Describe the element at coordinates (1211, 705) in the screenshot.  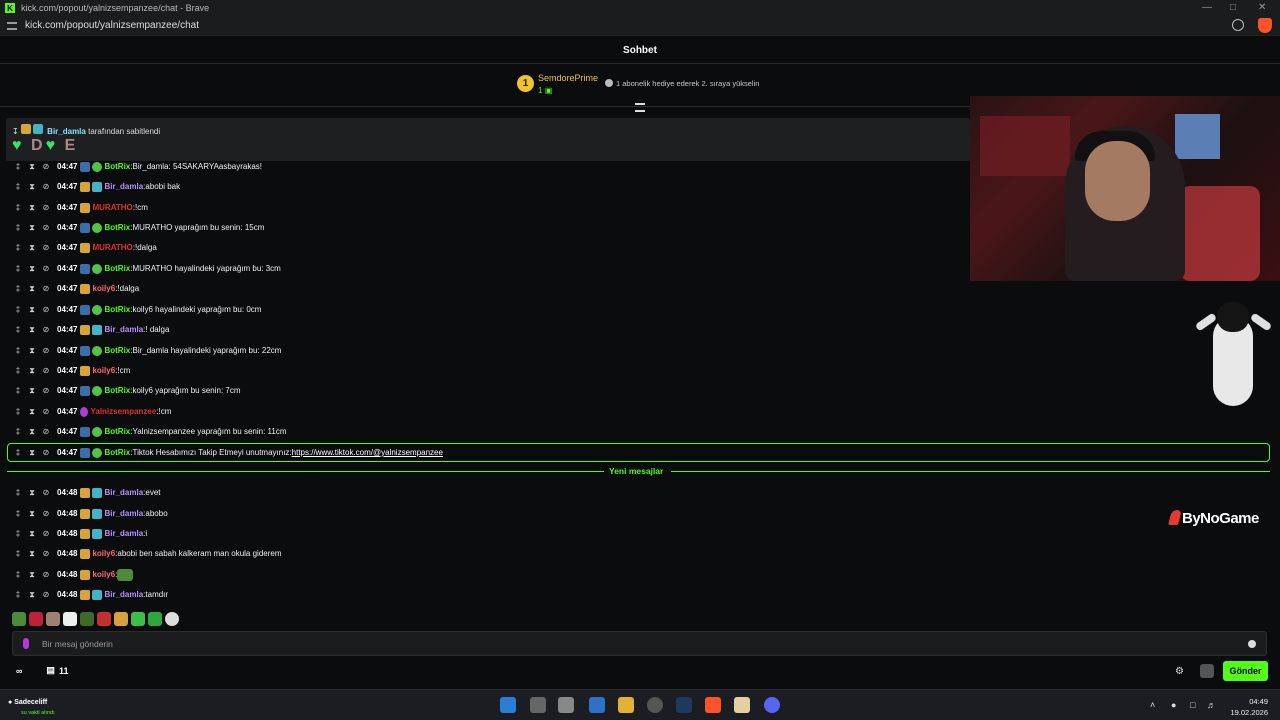
I see `volume-icon: ♬` at that location.